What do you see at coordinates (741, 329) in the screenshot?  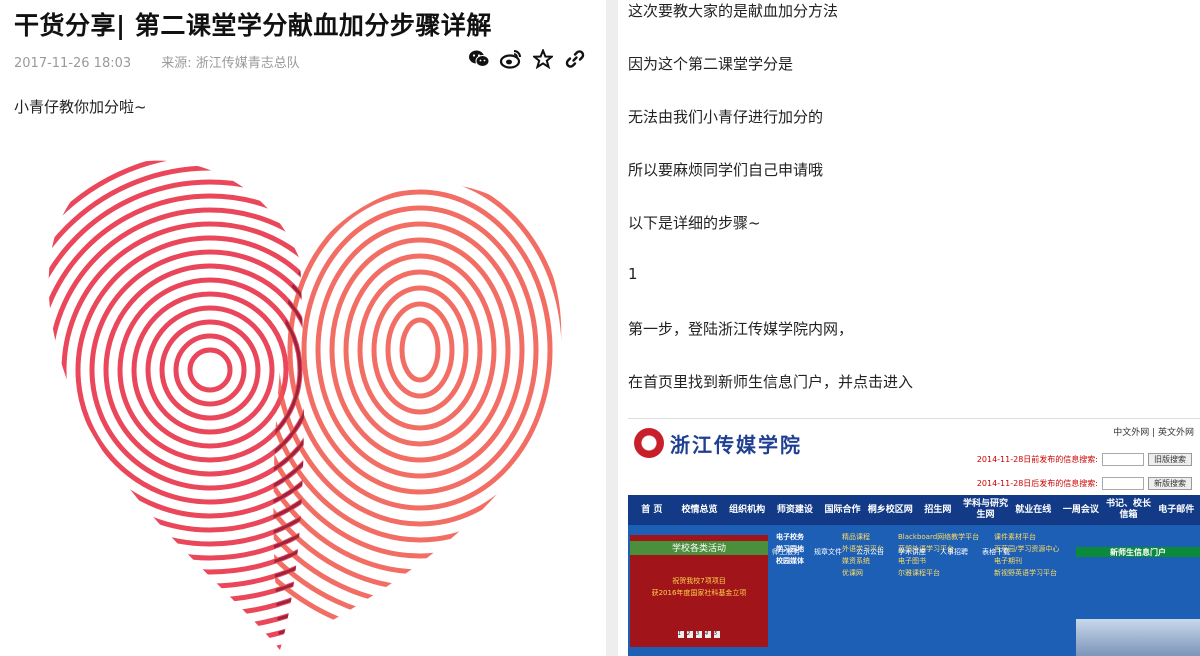 I see `paragraph: 第一步，登陆浙江传媒学院内网，` at bounding box center [741, 329].